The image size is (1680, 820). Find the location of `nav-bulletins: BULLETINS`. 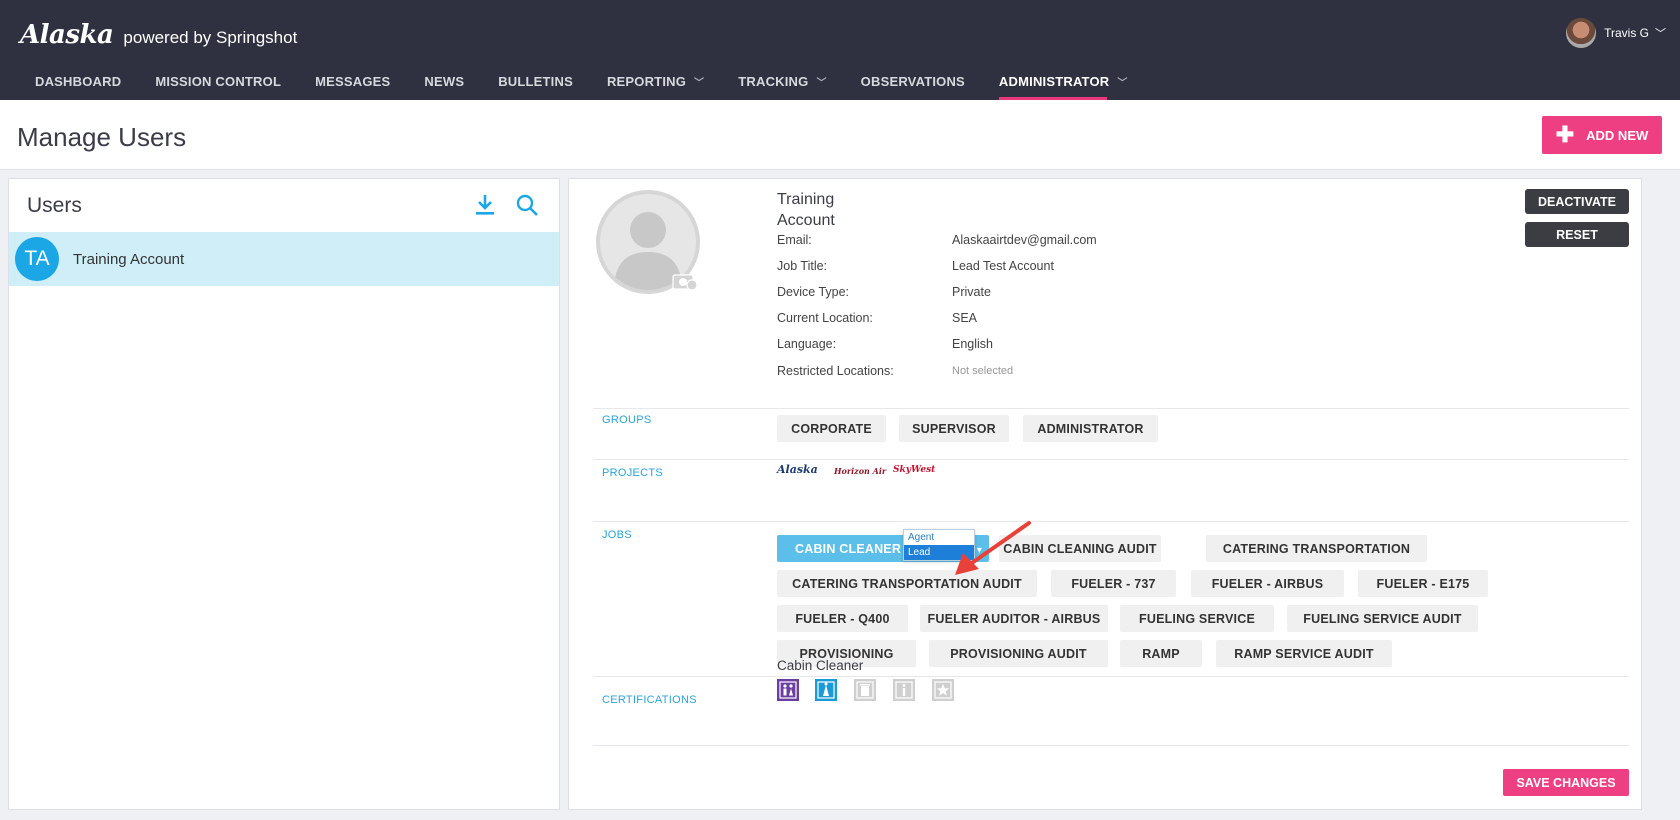

nav-bulletins: BULLETINS is located at coordinates (535, 81).